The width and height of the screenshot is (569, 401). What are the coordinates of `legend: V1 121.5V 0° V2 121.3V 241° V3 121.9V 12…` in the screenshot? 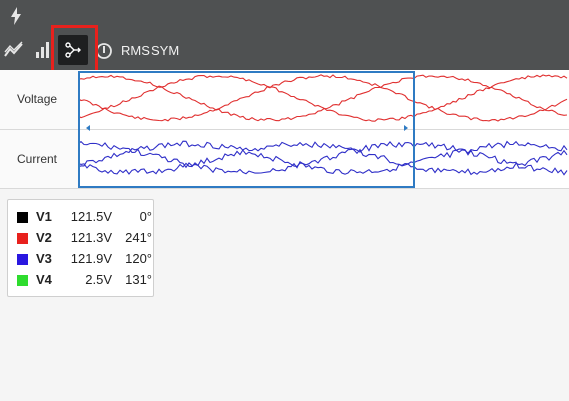 It's located at (80, 248).